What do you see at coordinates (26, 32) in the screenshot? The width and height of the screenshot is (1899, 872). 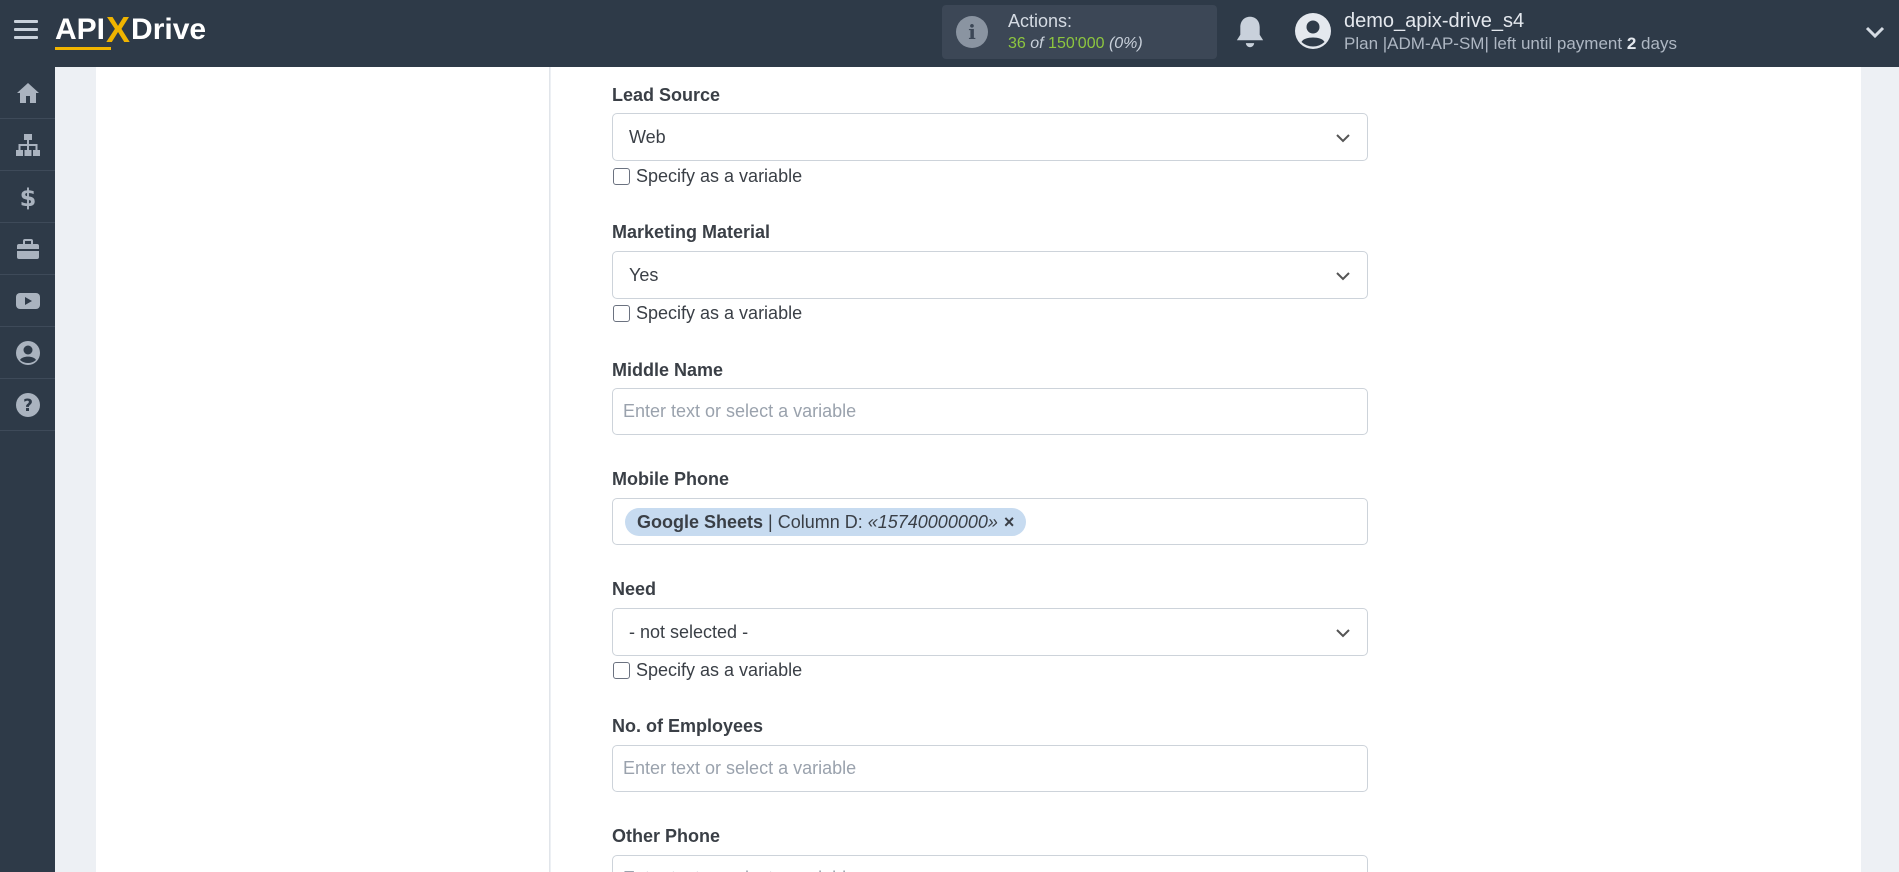 I see `hamburger-menu-icon` at bounding box center [26, 32].